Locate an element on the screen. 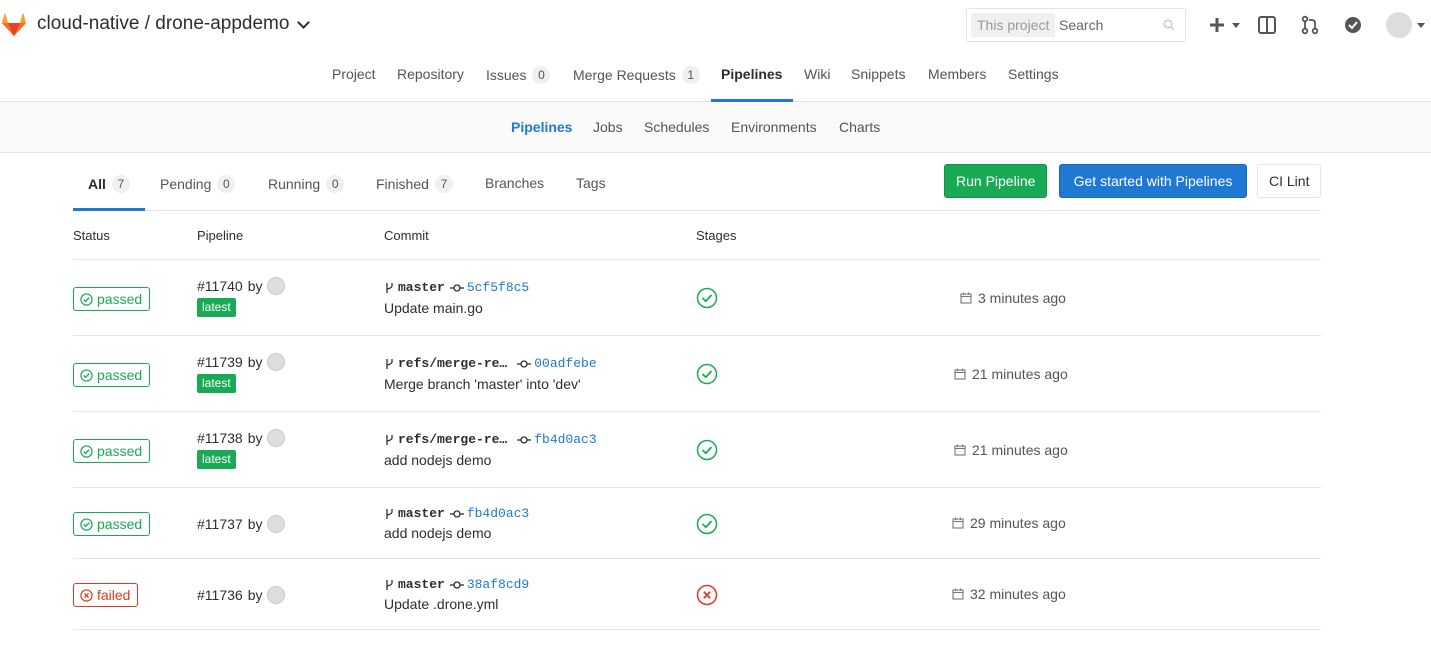  commit-message: Update main.go is located at coordinates (433, 308).